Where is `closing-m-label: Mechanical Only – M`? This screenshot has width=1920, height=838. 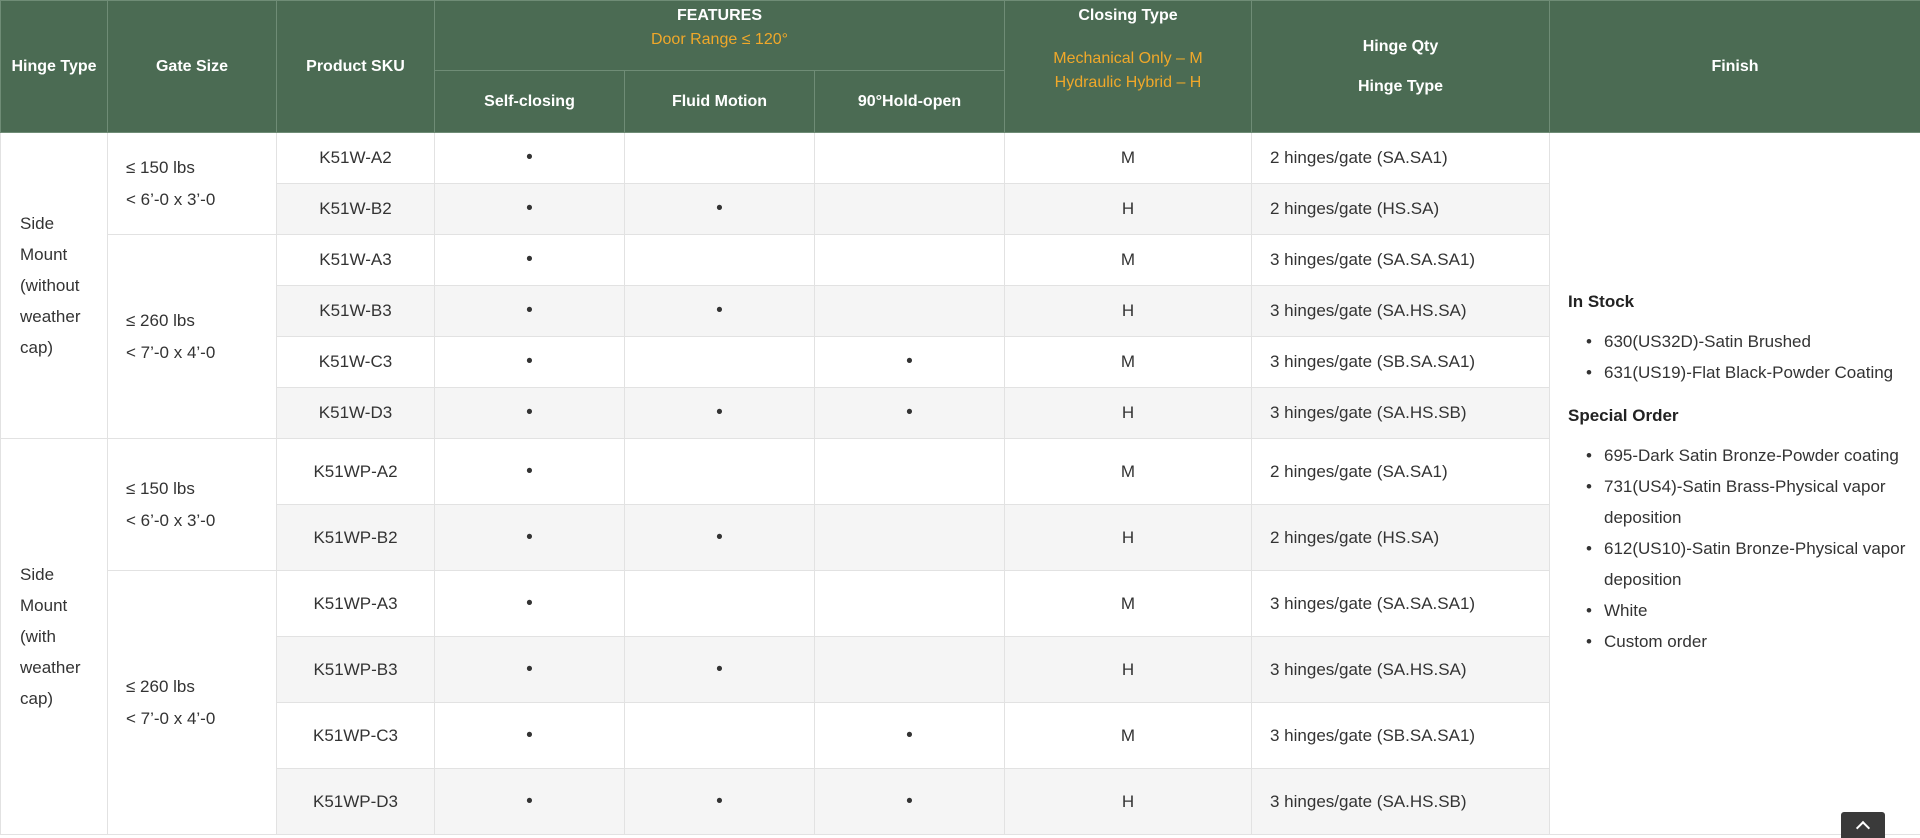
closing-m-label: Mechanical Only – M is located at coordinates (1128, 59).